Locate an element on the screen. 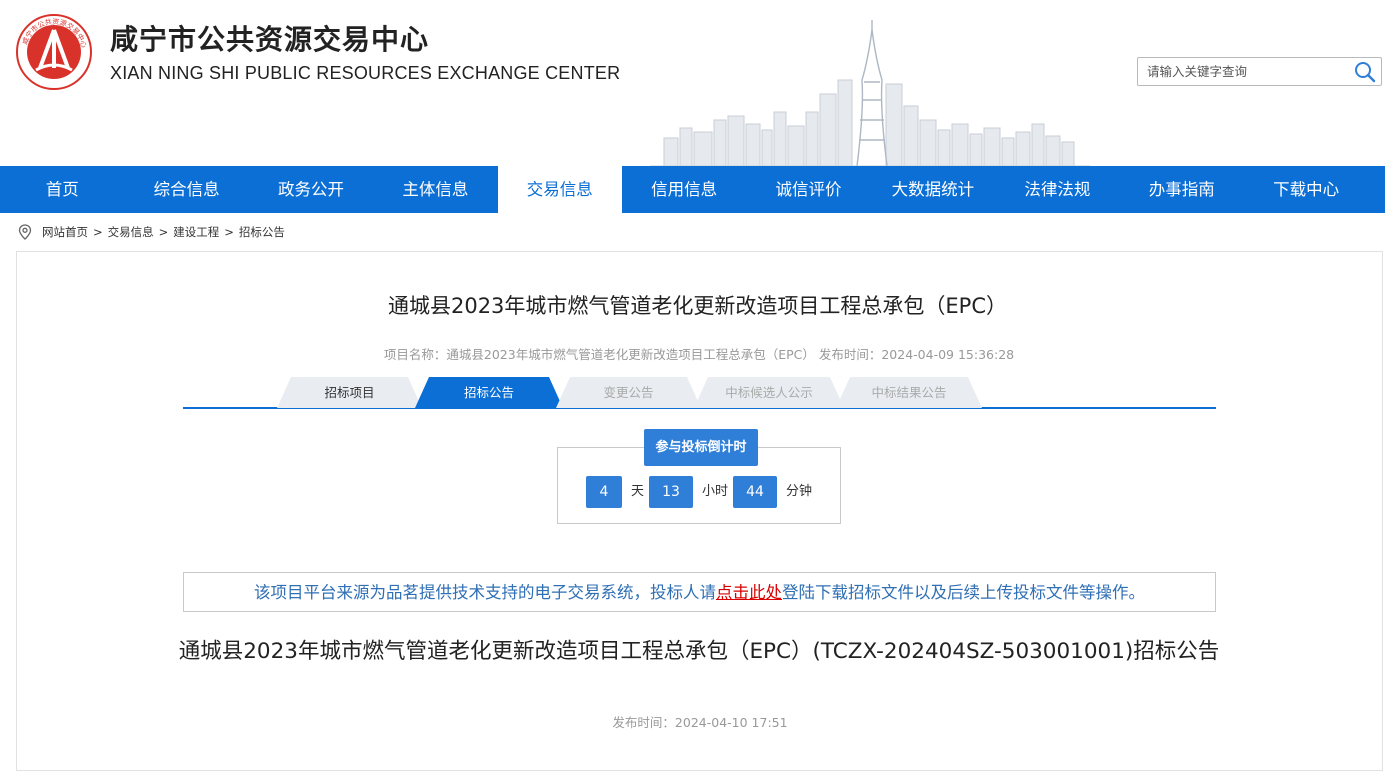  breadcrumb: 网站首页 > 交易信息 > 建设工程 > 招标公告 is located at coordinates (151, 232).